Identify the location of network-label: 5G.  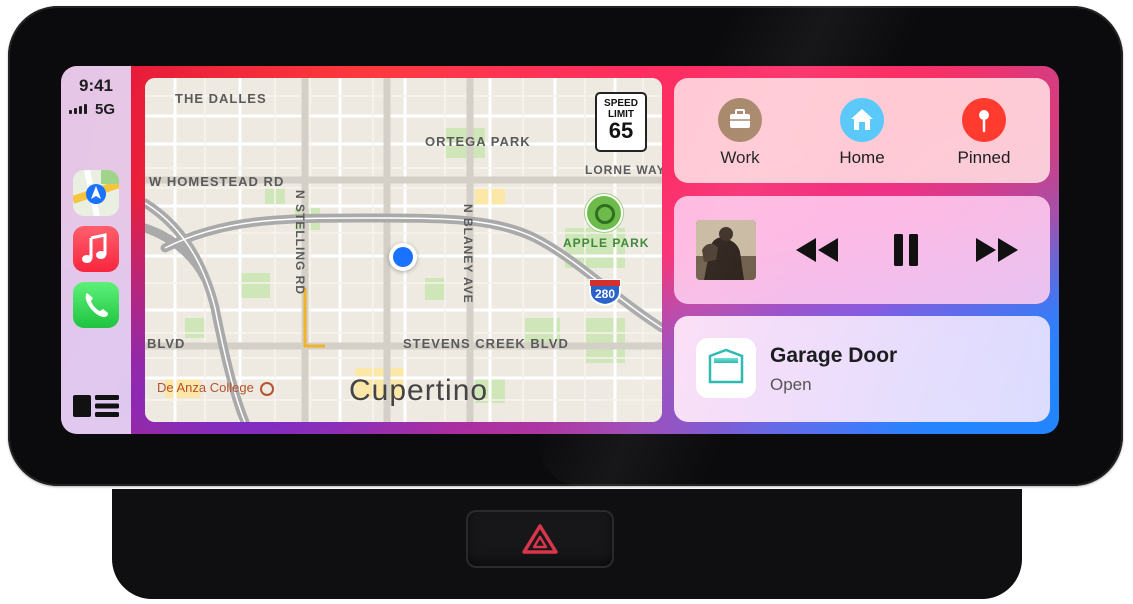
(105, 109).